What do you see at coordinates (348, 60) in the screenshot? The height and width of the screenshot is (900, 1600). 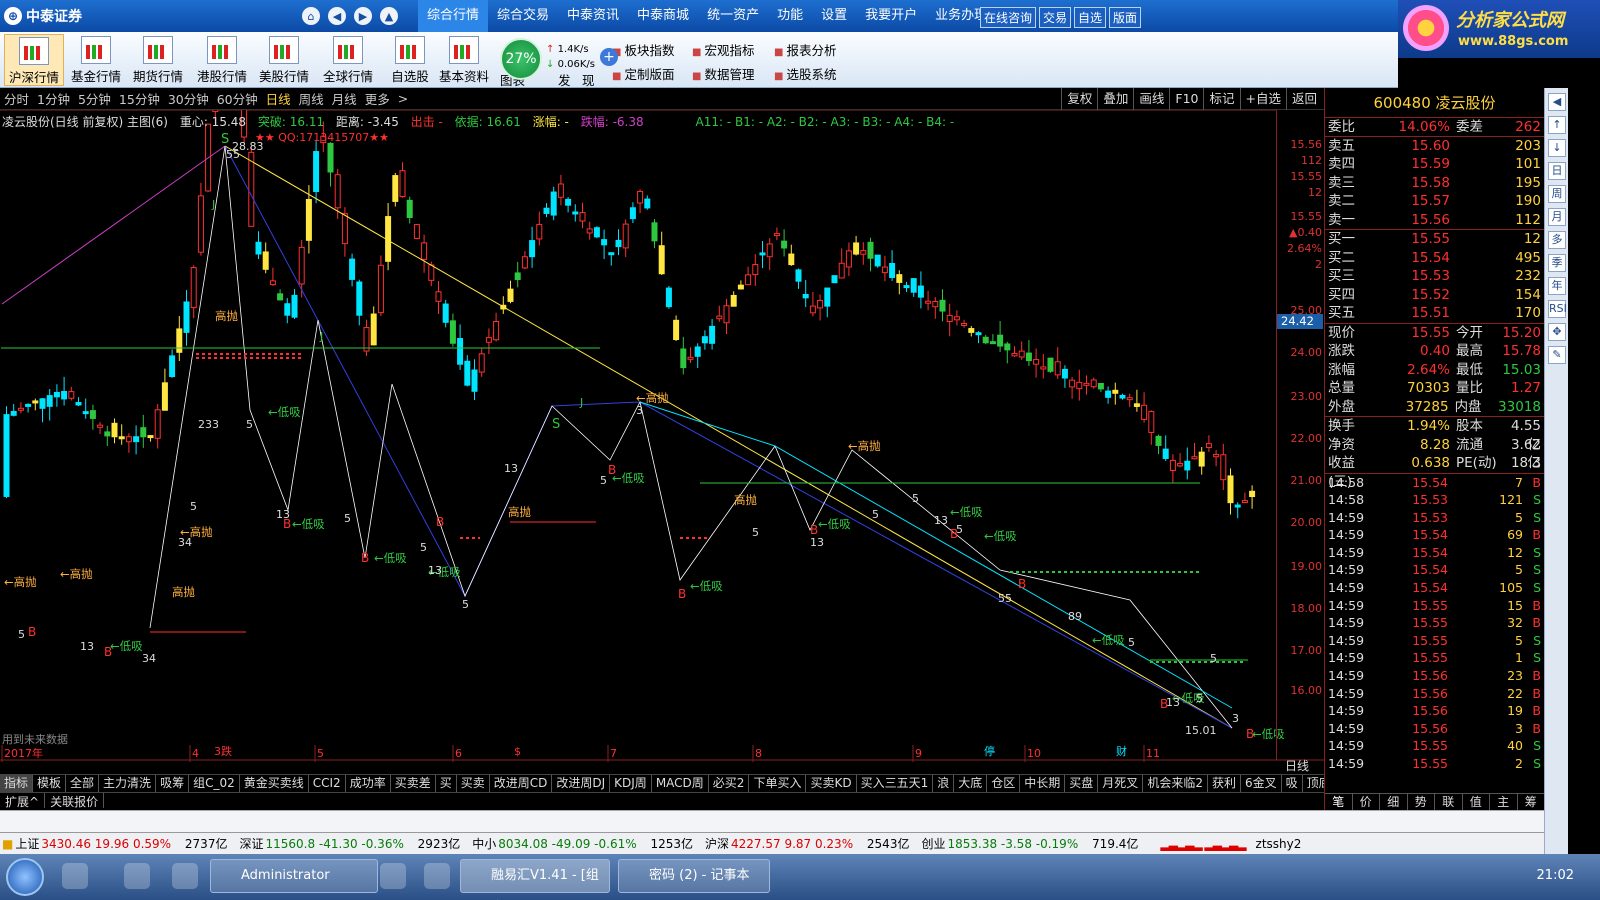 I see `toolbar-button: 全球行情` at bounding box center [348, 60].